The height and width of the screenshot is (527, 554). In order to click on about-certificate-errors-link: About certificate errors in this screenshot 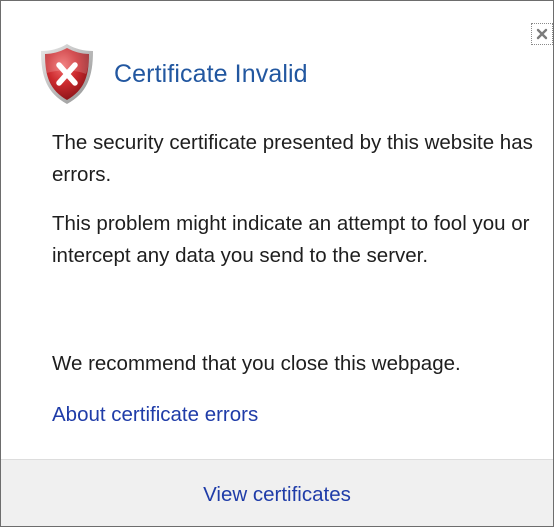, I will do `click(155, 415)`.